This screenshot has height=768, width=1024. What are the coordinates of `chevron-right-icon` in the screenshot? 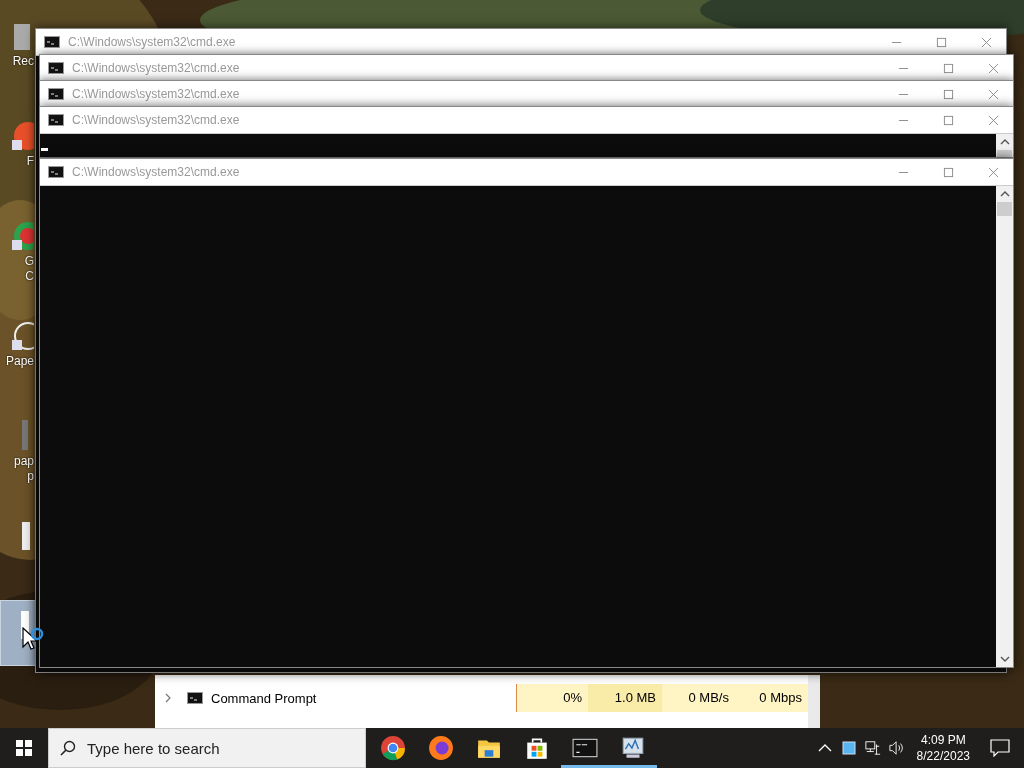 It's located at (168, 698).